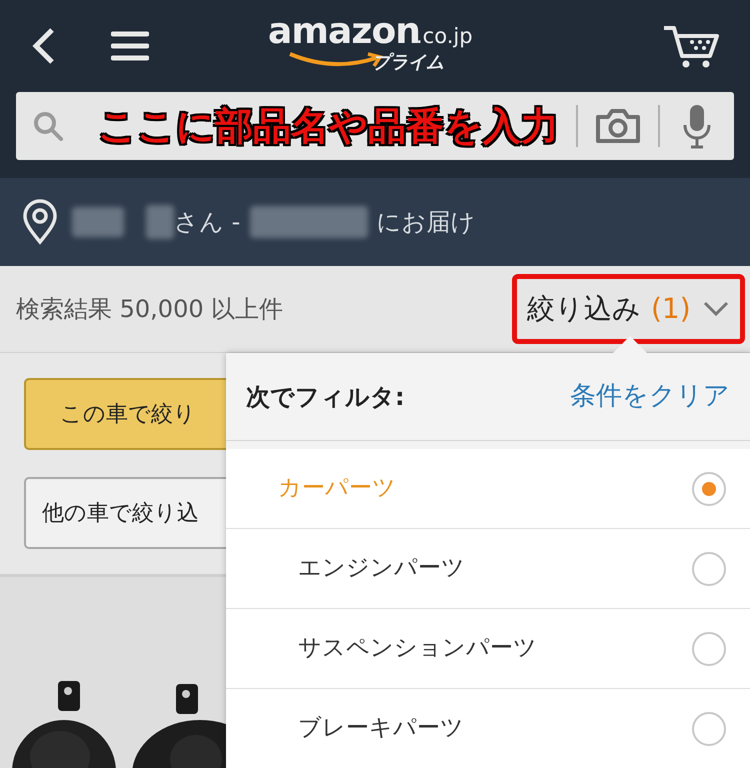 The width and height of the screenshot is (750, 768). What do you see at coordinates (48, 126) in the screenshot?
I see `search-icon` at bounding box center [48, 126].